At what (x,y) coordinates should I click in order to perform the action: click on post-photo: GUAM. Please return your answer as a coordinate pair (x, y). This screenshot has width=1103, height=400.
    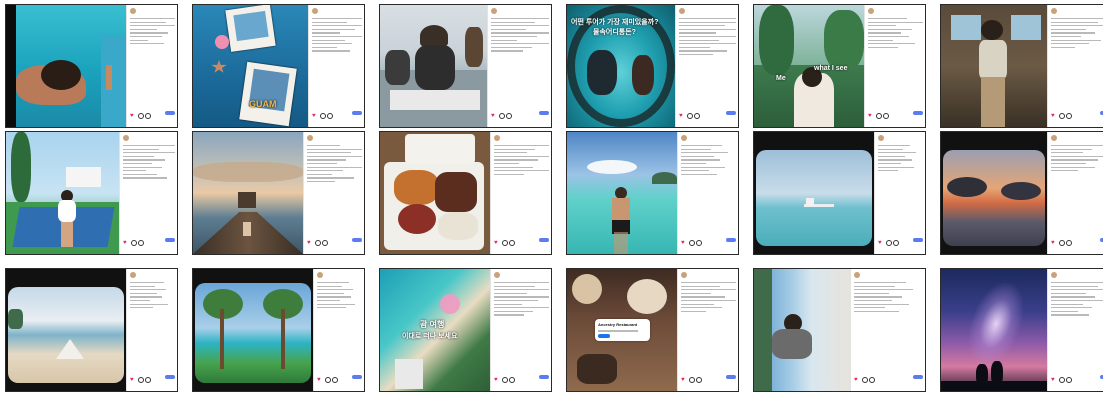
    Looking at the image, I should click on (250, 66).